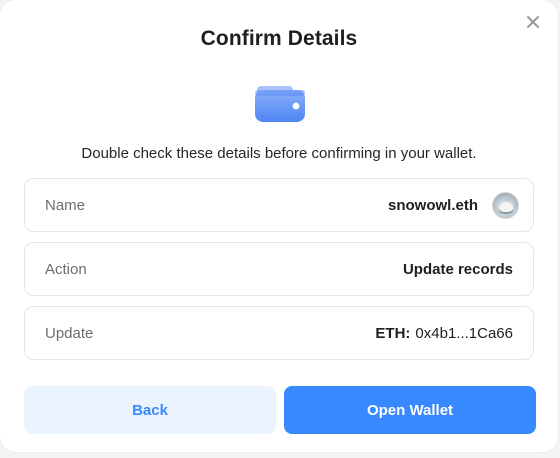  Describe the element at coordinates (433, 205) in the screenshot. I see `ens-name: snowowl.eth` at that location.